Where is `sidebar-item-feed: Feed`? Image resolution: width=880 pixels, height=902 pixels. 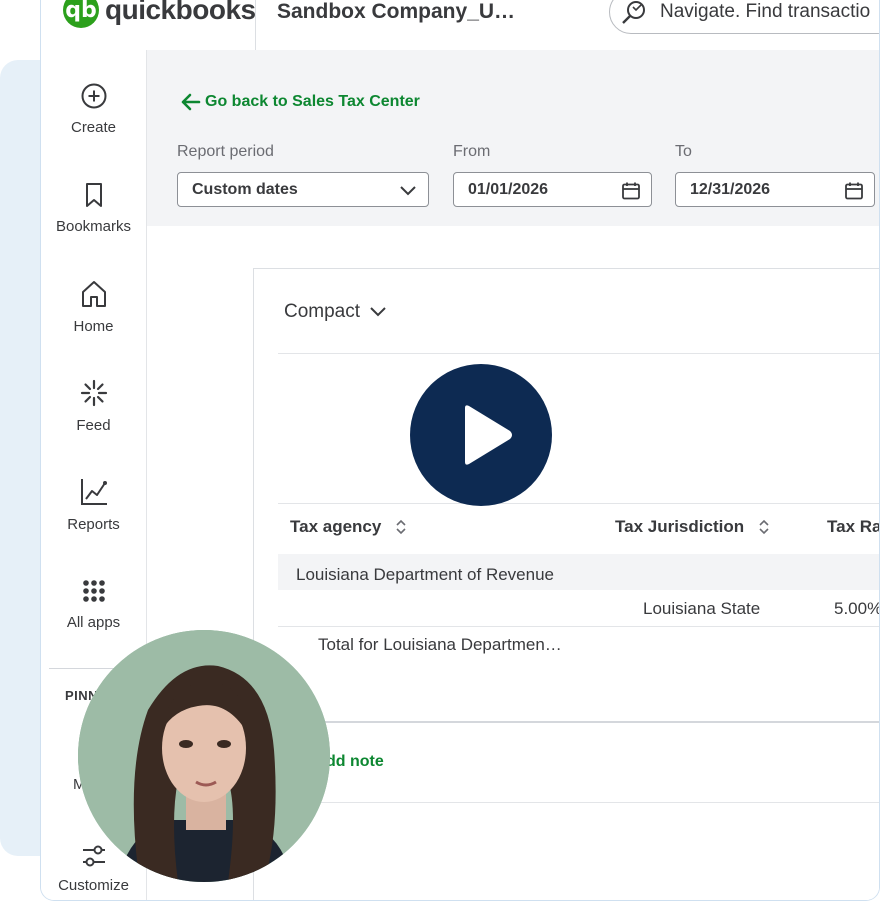 sidebar-item-feed: Feed is located at coordinates (93, 406).